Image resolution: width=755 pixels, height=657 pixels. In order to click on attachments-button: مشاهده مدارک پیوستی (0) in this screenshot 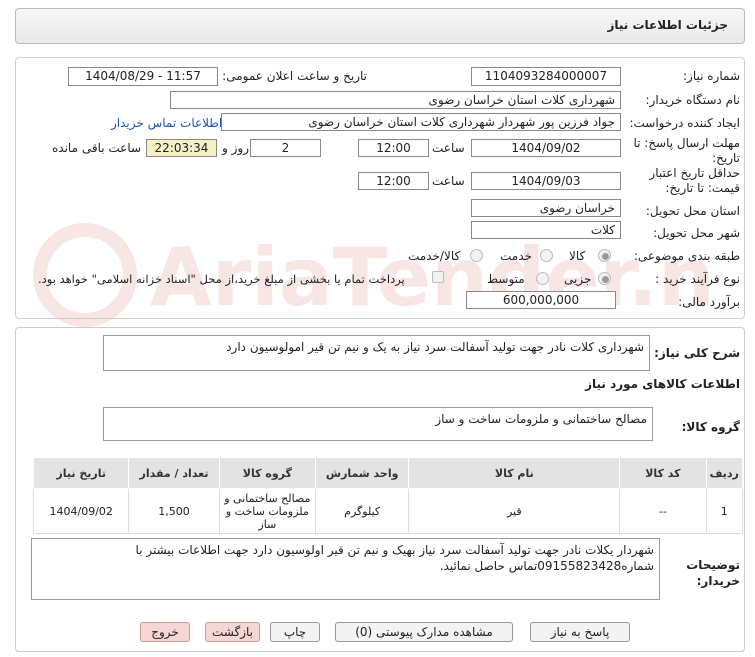, I will do `click(424, 632)`.